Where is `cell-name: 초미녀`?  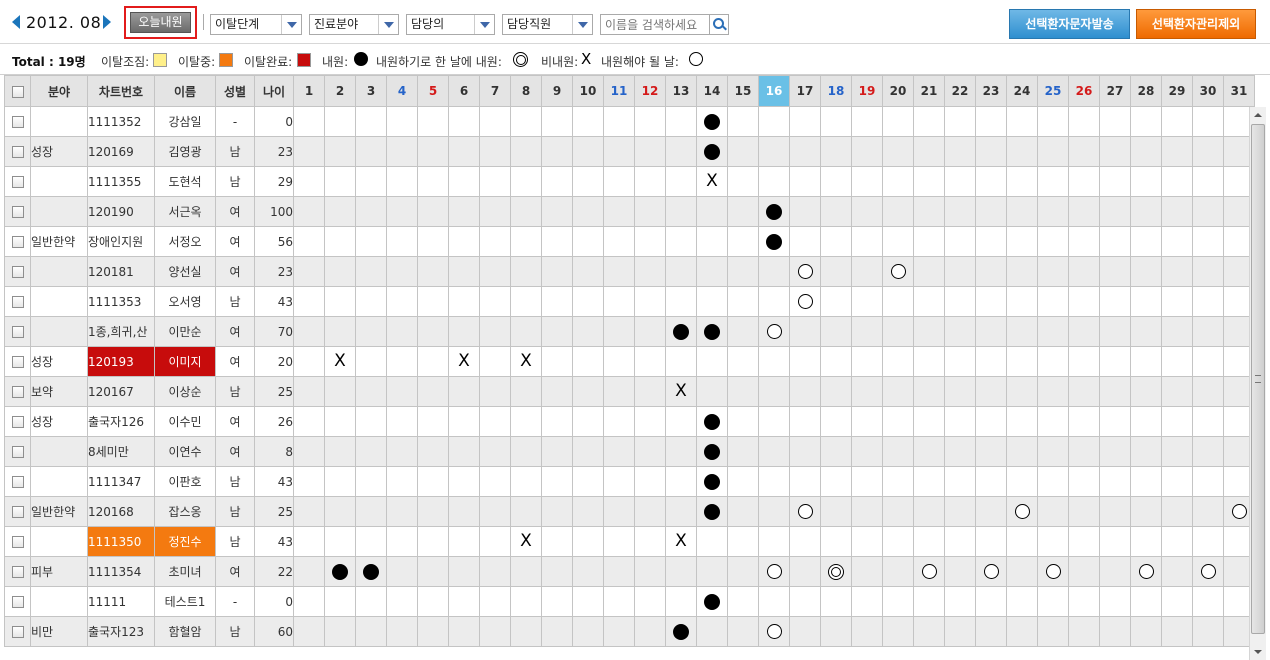
cell-name: 초미녀 is located at coordinates (185, 571).